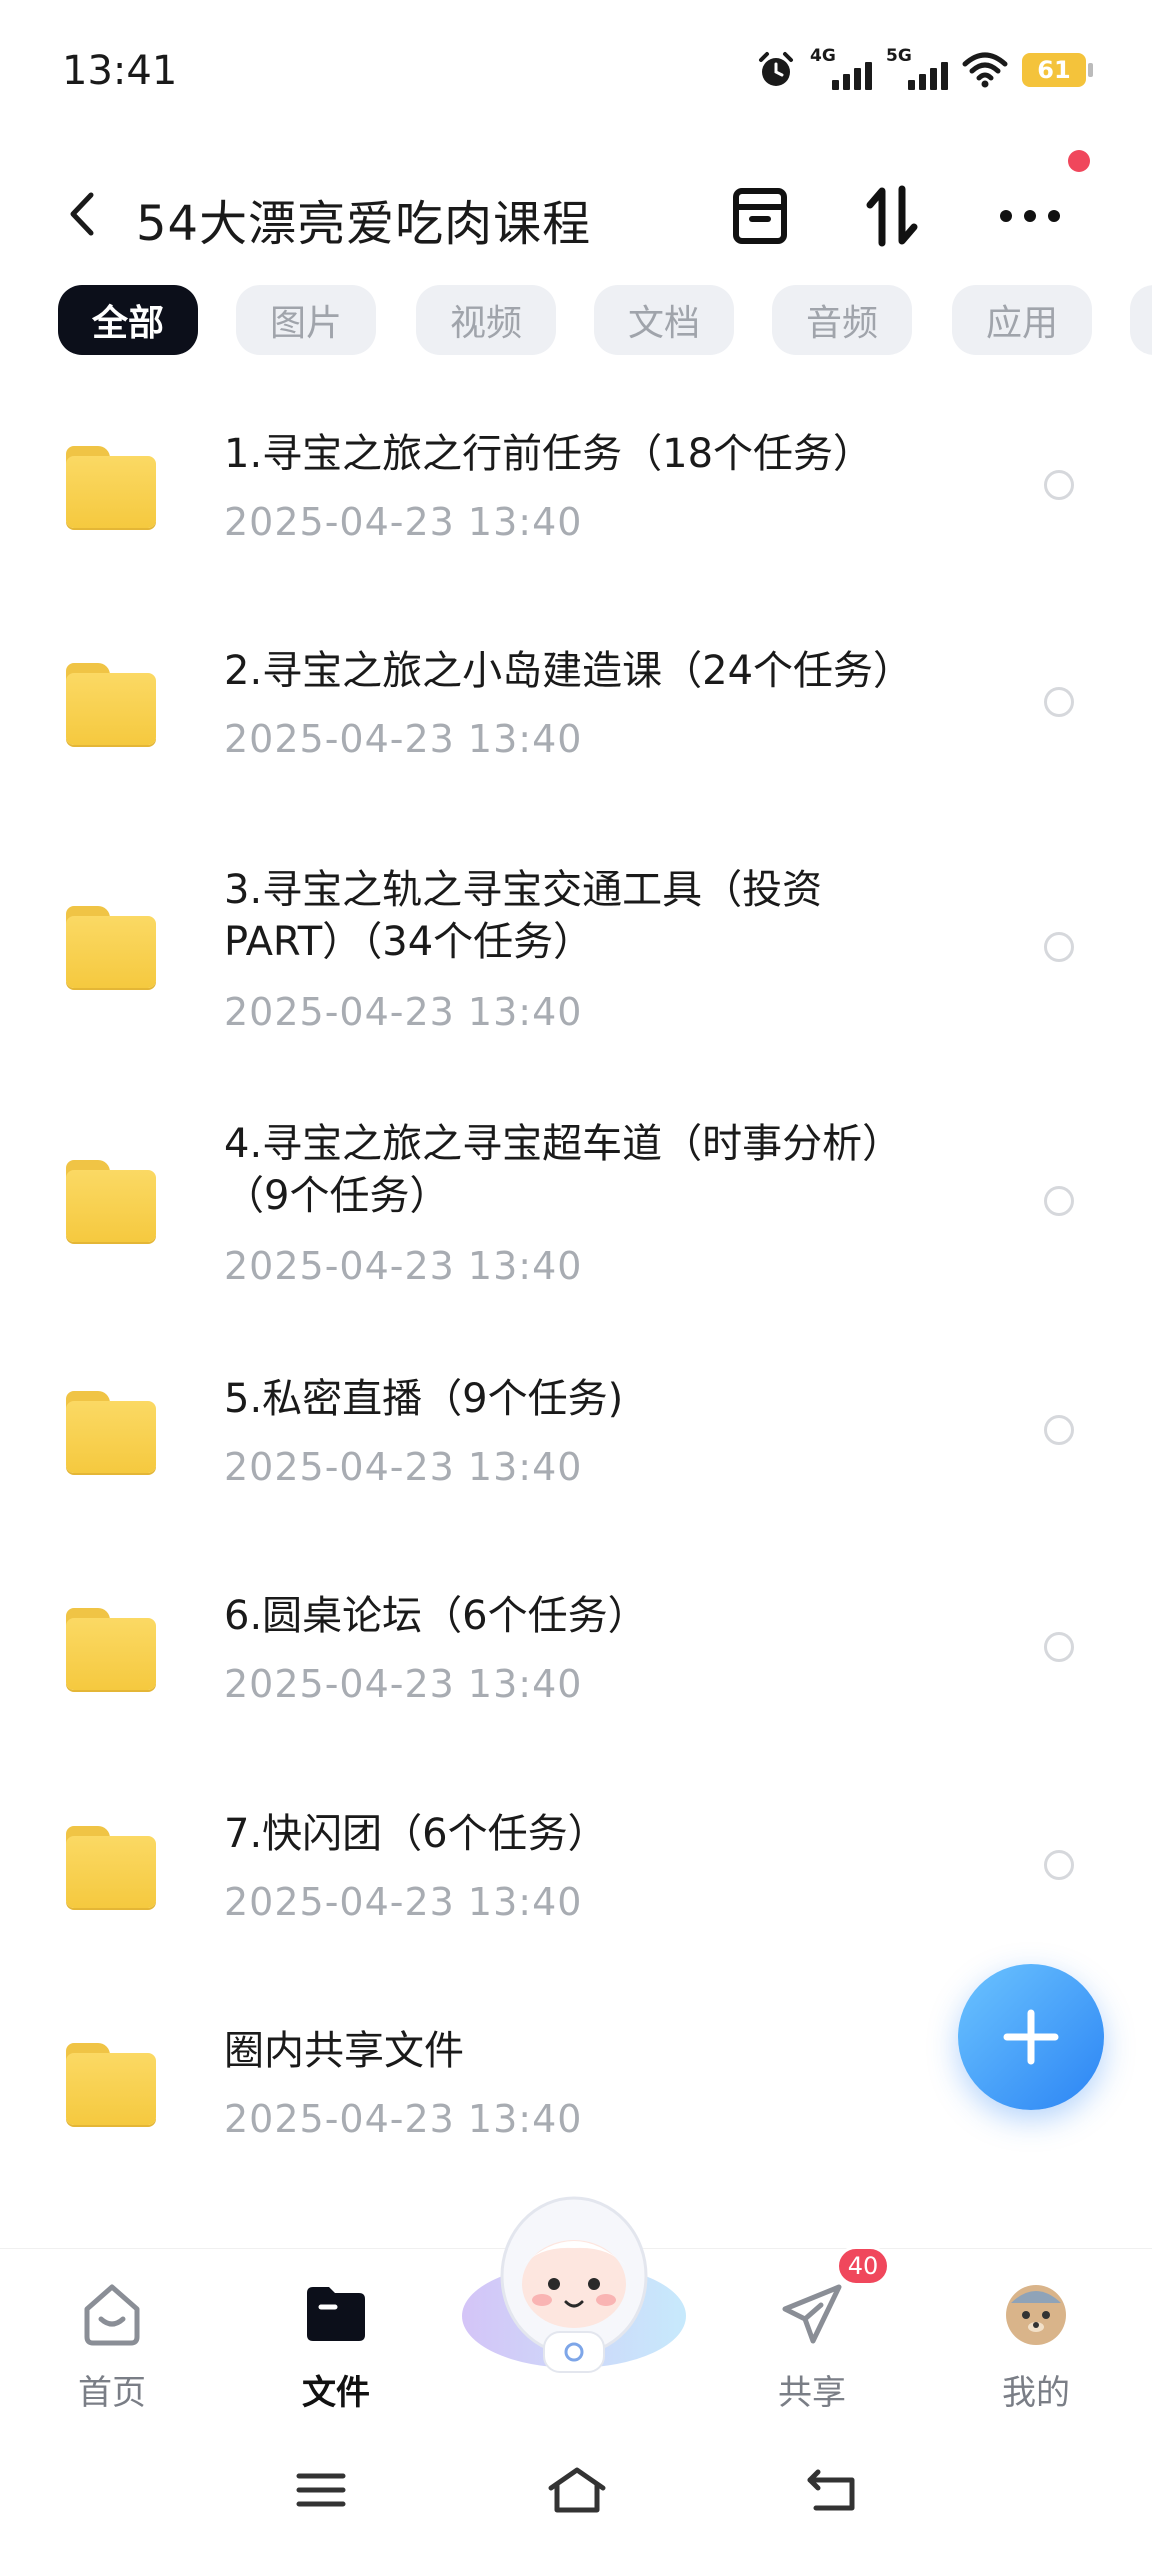 This screenshot has height=2560, width=1152. What do you see at coordinates (563, 1170) in the screenshot?
I see `file-name: 4.寻宝之旅之寻宝超车道（时事分析）（9个任务）` at bounding box center [563, 1170].